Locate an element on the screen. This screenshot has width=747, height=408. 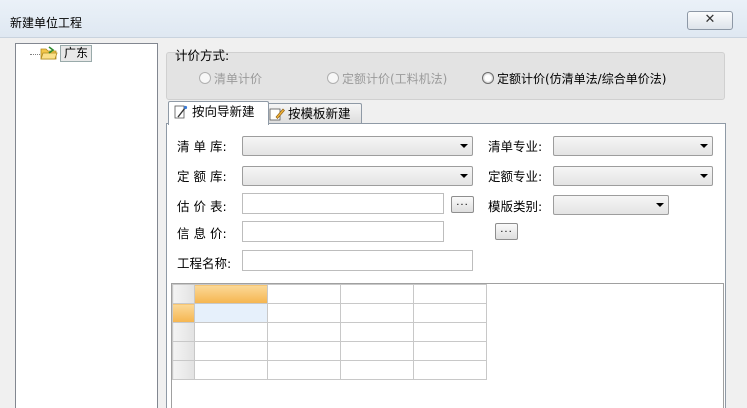
radio-quota-composite-price: 定额计价(仿清单法/综合单价法) is located at coordinates (574, 79).